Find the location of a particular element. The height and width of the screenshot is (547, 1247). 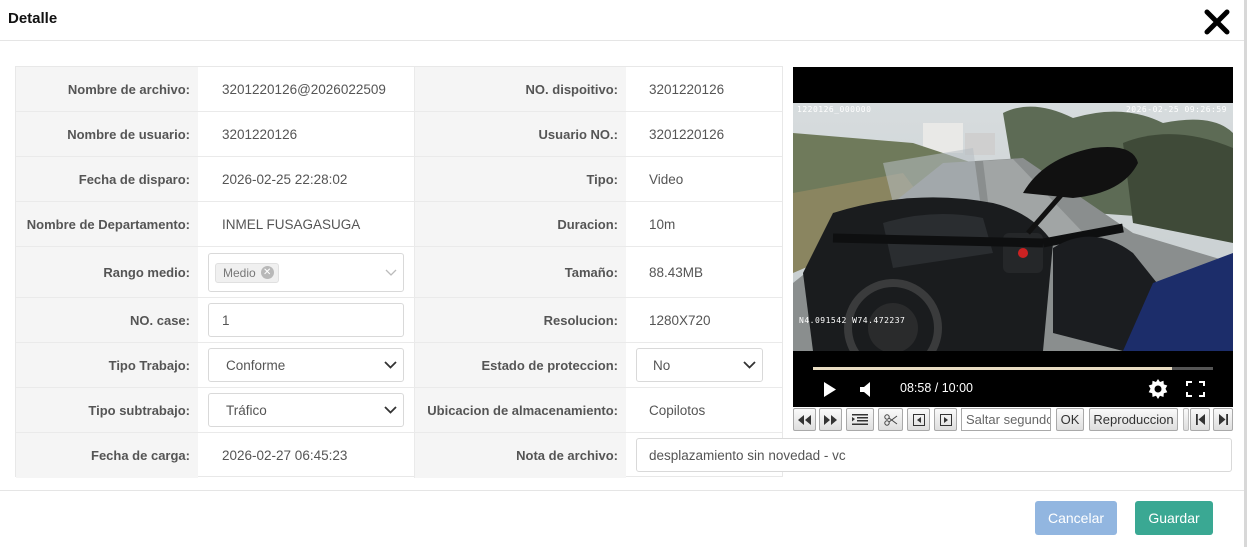

tipo-trabajo-select: Conforme is located at coordinates (306, 365).